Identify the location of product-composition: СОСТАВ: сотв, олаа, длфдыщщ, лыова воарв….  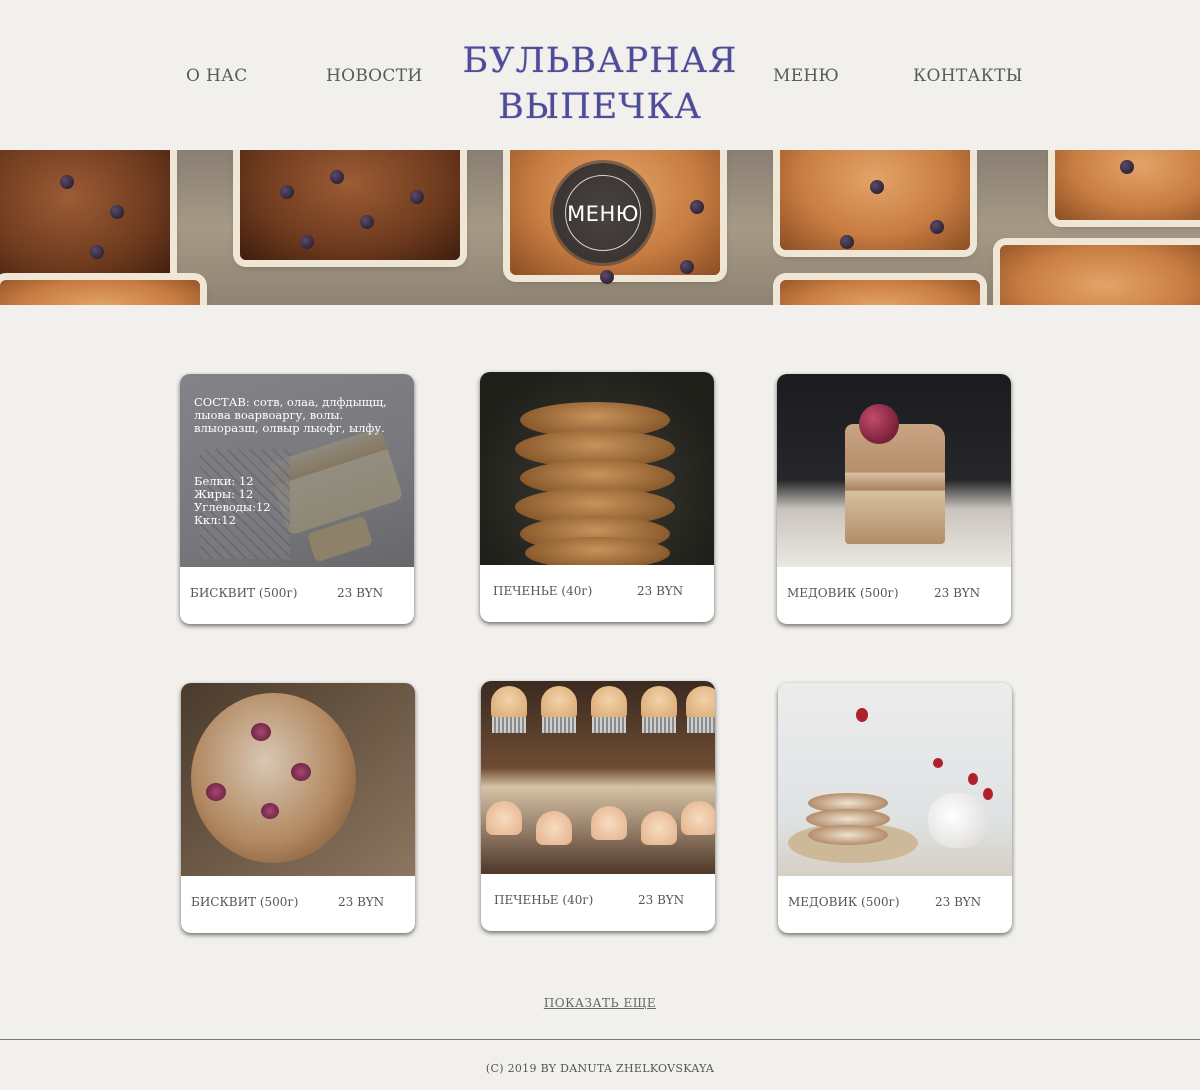
(290, 415).